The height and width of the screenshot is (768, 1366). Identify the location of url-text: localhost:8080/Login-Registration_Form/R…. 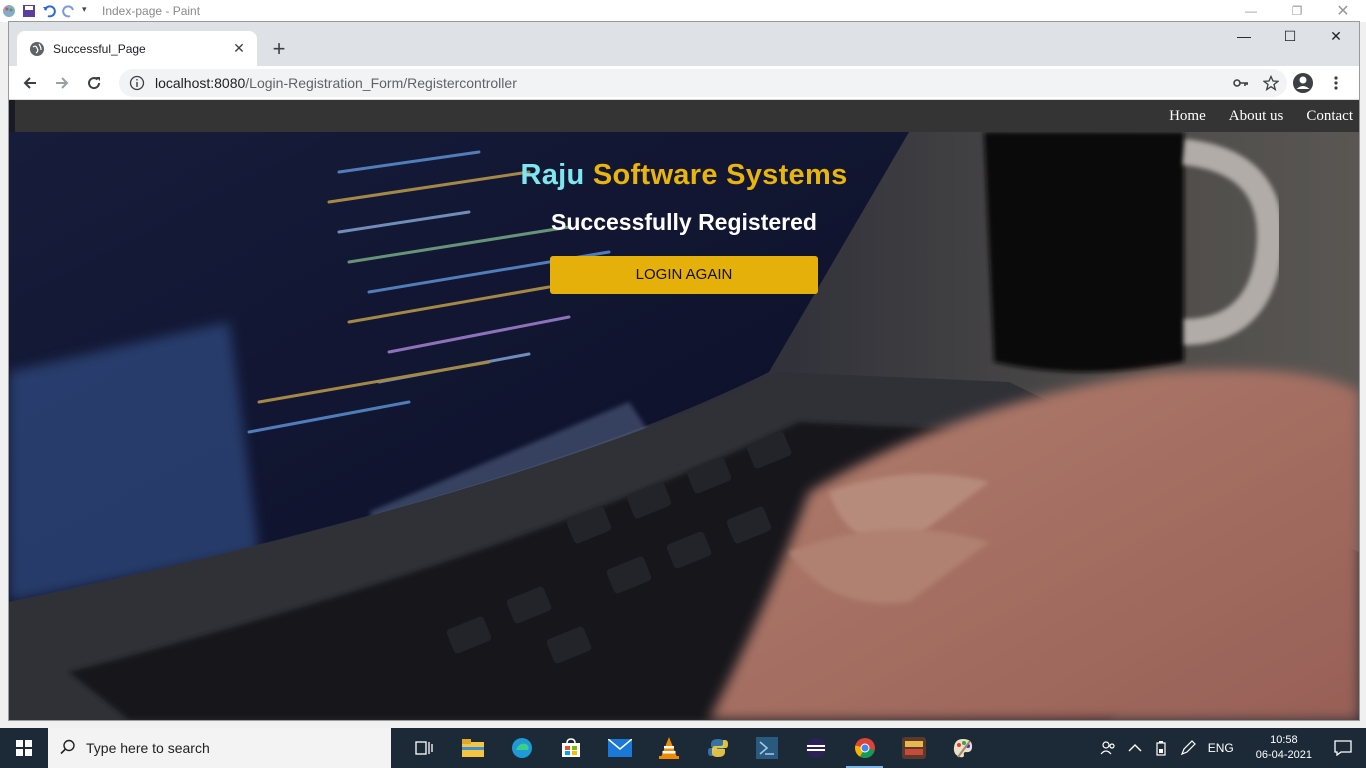
(336, 83).